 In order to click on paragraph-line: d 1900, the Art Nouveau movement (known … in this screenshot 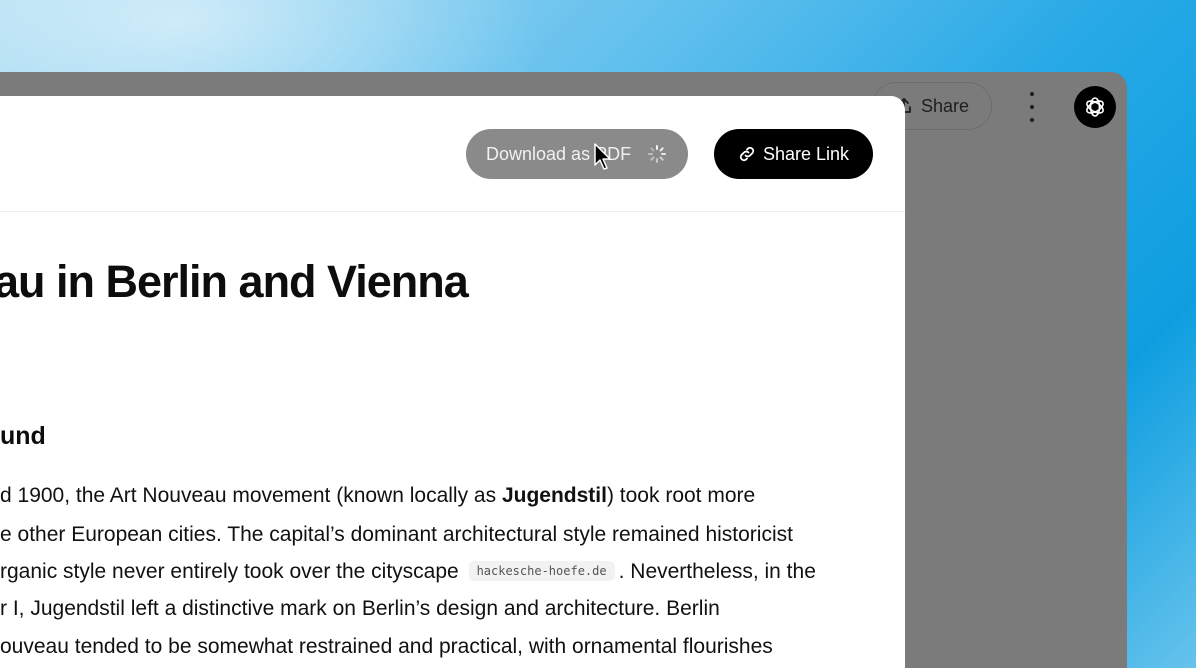, I will do `click(378, 495)`.